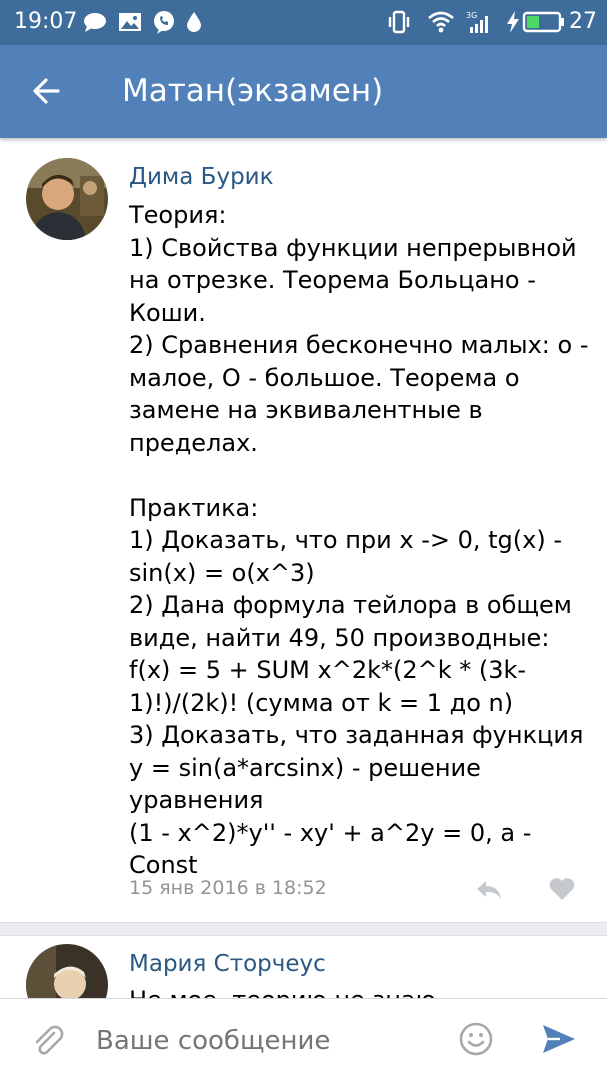  I want to click on wifi-icon, so click(440, 22).